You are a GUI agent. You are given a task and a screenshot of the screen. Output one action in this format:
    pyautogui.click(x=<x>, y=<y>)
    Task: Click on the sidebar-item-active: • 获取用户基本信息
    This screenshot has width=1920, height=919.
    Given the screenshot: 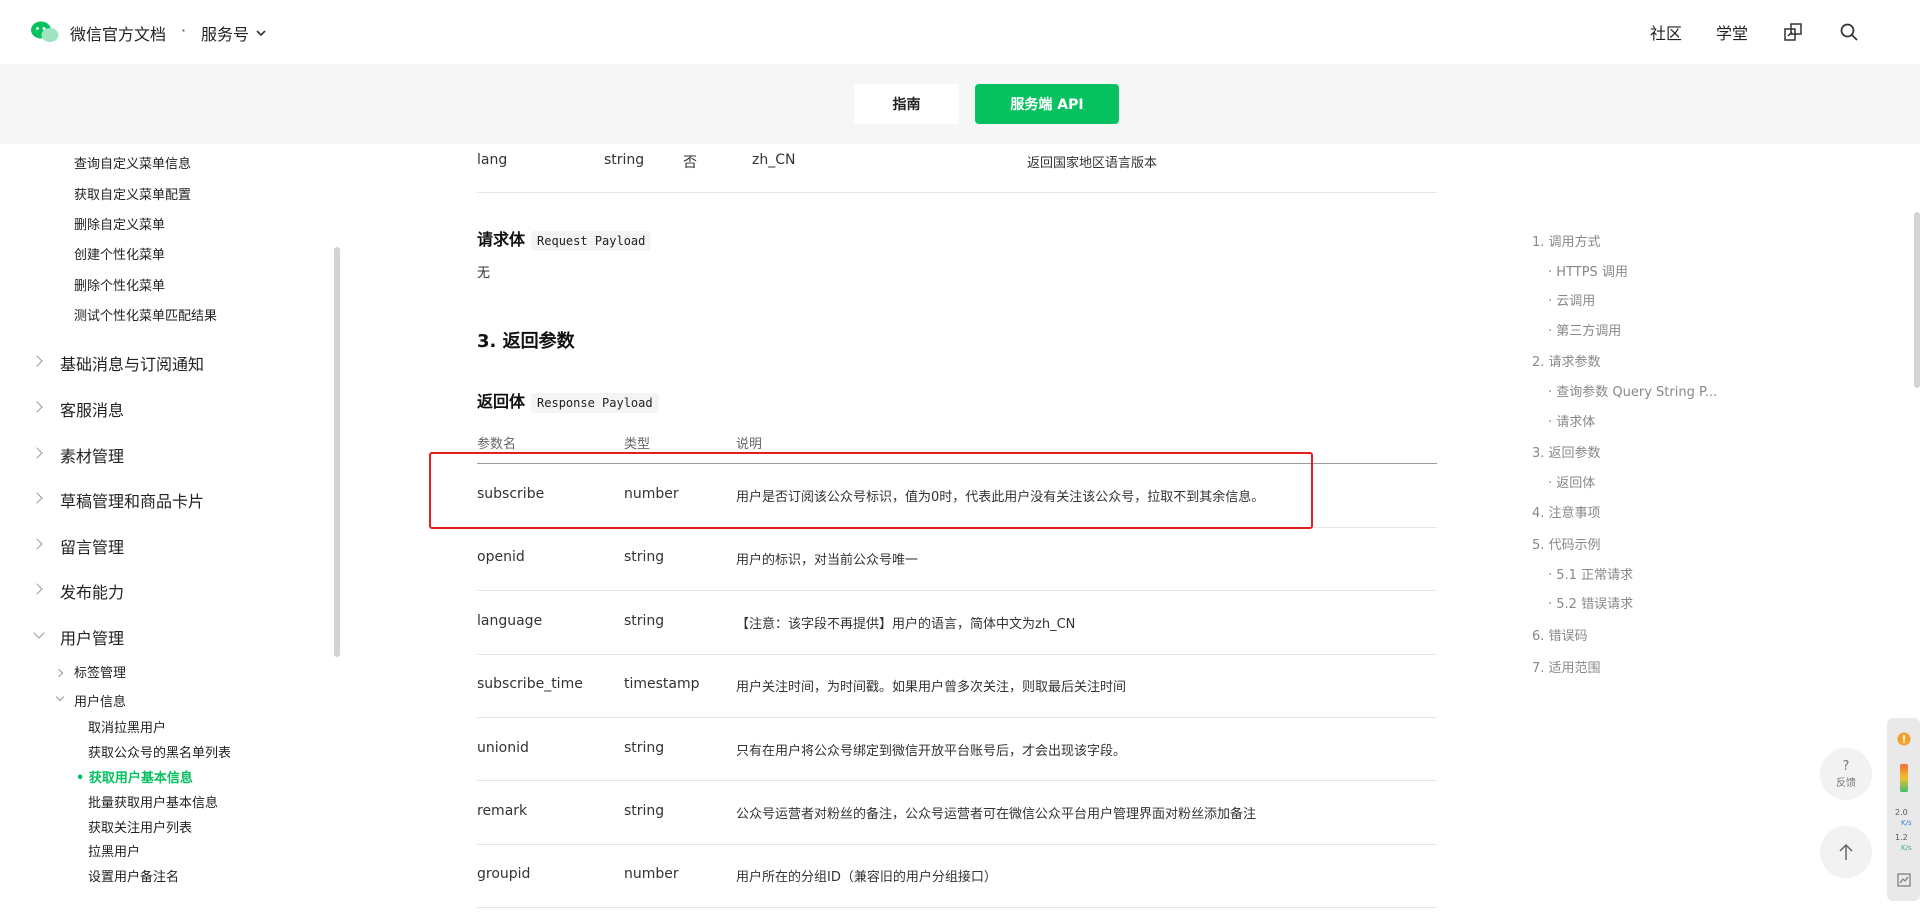 What is the action you would take?
    pyautogui.click(x=134, y=776)
    